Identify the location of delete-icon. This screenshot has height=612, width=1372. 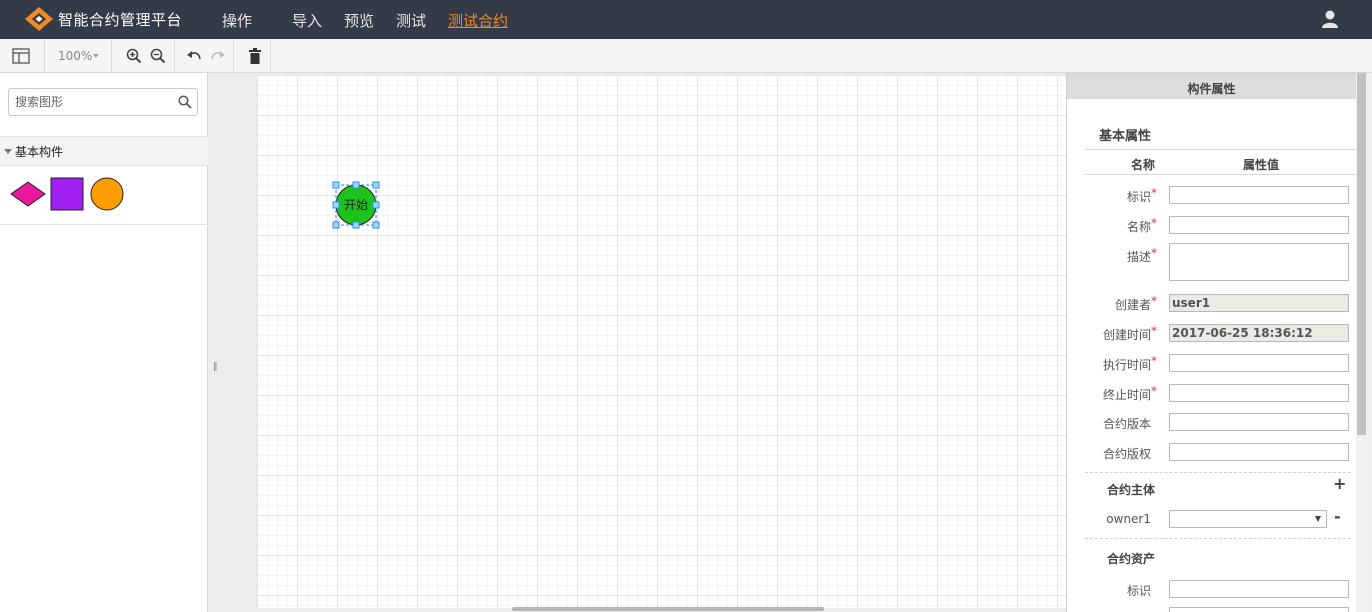
(255, 56).